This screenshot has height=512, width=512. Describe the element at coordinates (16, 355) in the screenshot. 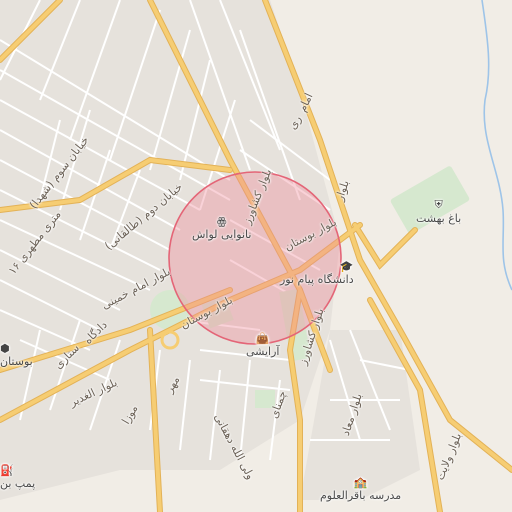

I see `poi-park: ⬢ بوستان` at that location.